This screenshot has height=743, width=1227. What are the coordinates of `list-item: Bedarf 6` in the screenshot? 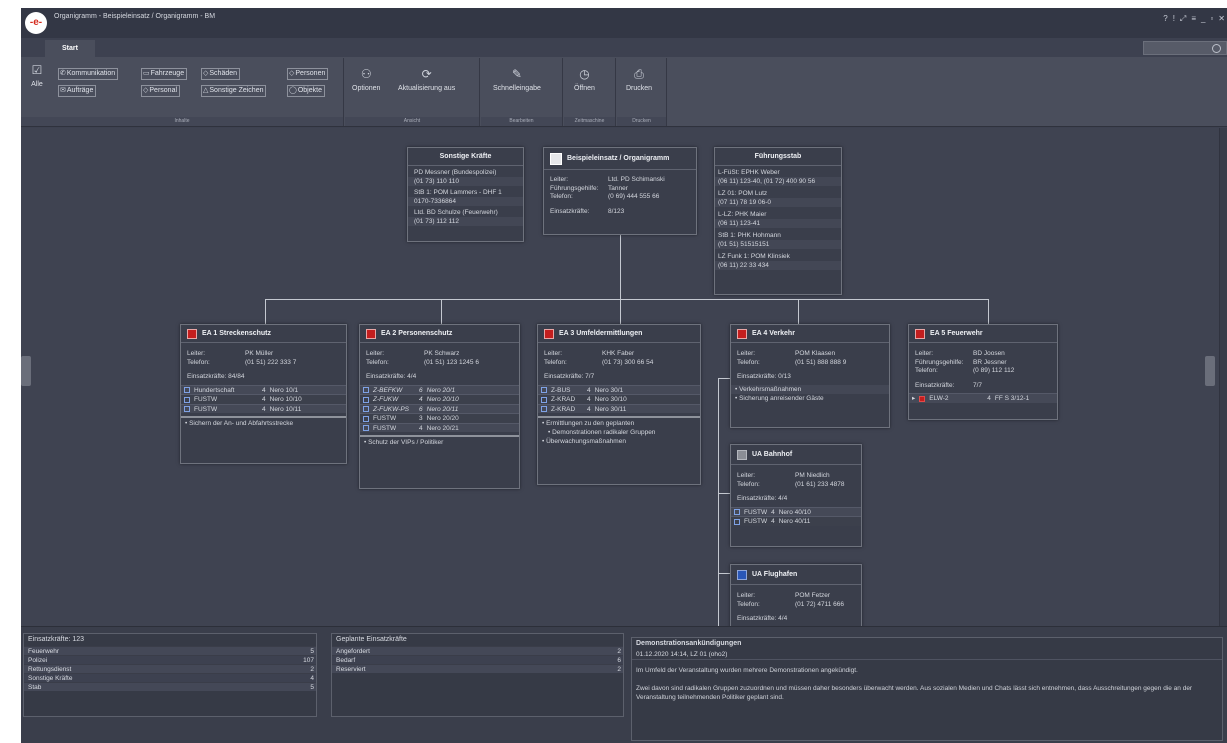 It's located at (477, 659).